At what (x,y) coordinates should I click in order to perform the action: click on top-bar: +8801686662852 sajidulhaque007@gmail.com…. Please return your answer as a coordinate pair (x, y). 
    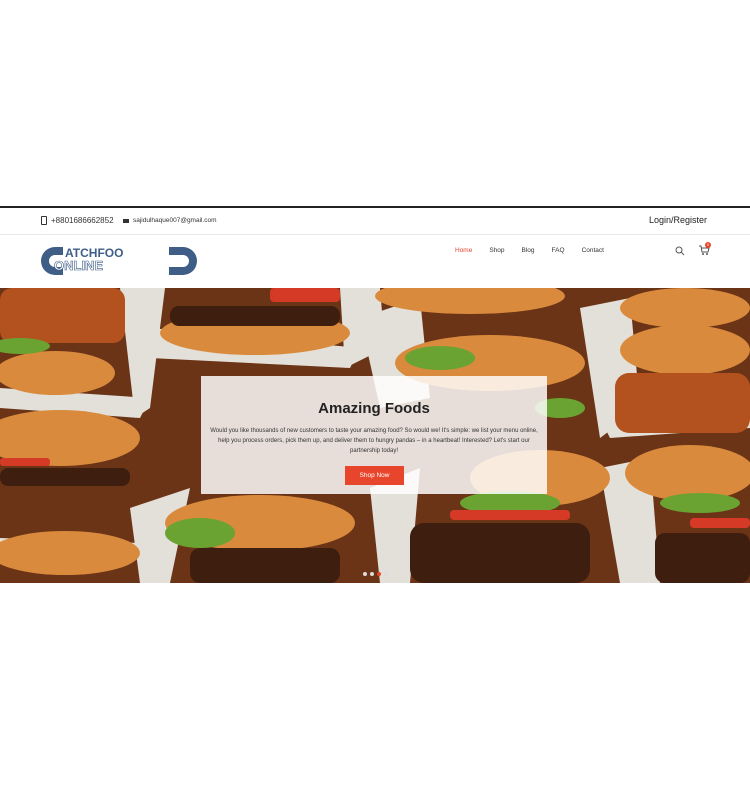
    Looking at the image, I should click on (375, 221).